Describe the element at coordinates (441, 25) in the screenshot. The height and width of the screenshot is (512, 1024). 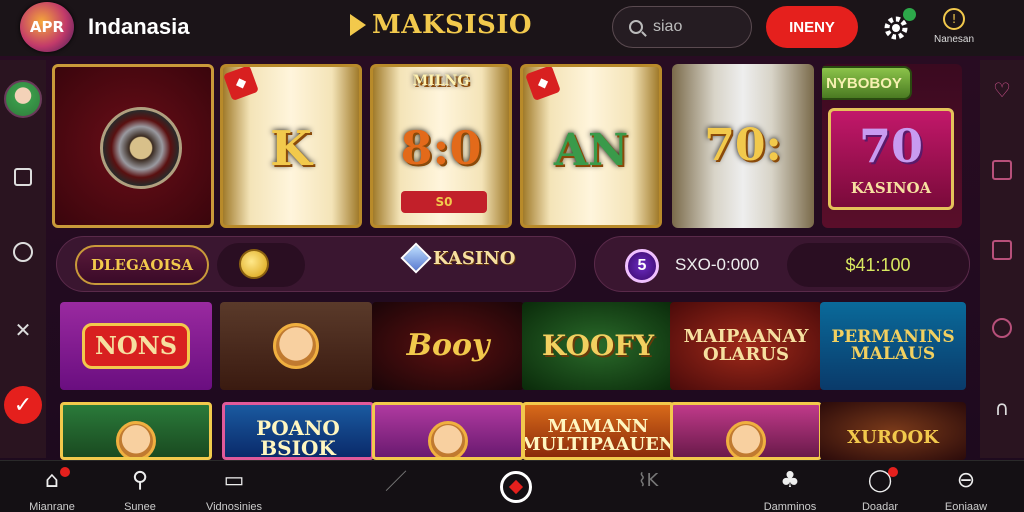
I see `brand-title: MAKSISIO` at that location.